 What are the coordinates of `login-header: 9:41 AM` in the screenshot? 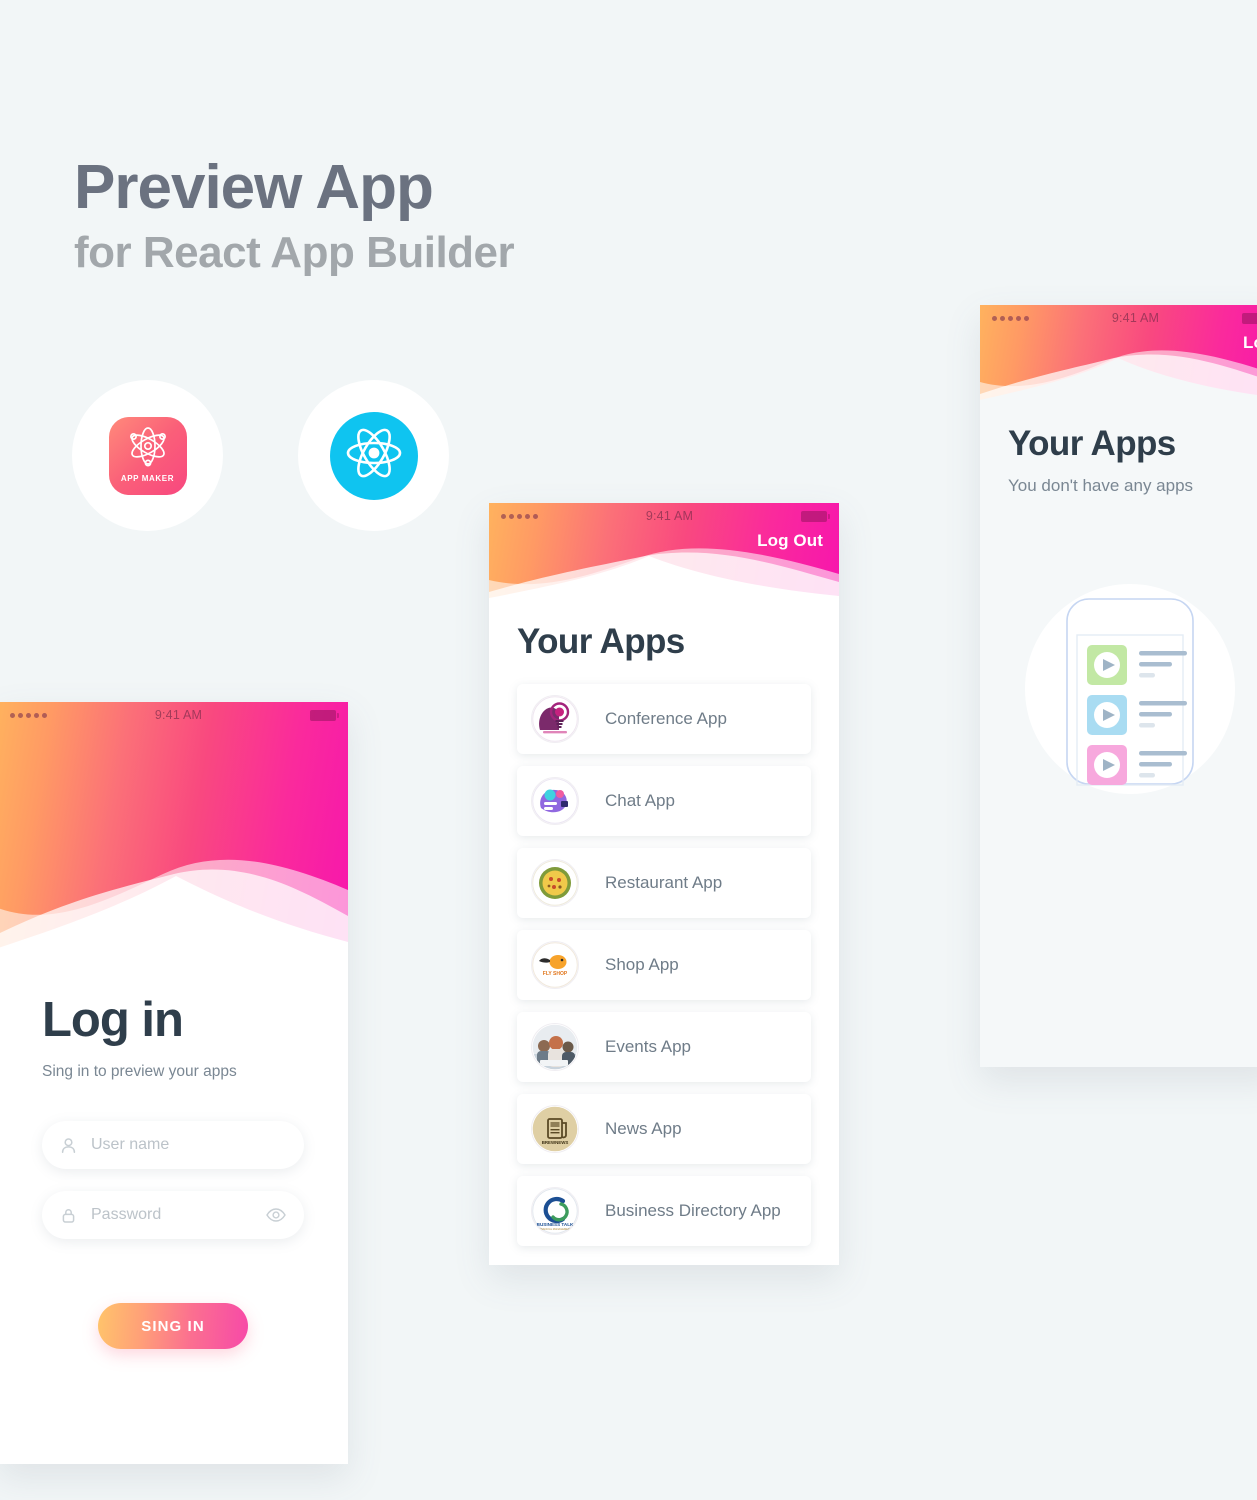 It's located at (174, 826).